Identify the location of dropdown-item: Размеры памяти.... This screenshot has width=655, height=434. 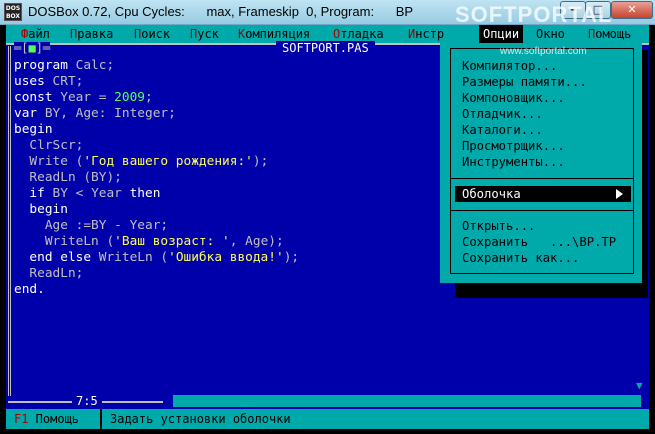
(543, 82).